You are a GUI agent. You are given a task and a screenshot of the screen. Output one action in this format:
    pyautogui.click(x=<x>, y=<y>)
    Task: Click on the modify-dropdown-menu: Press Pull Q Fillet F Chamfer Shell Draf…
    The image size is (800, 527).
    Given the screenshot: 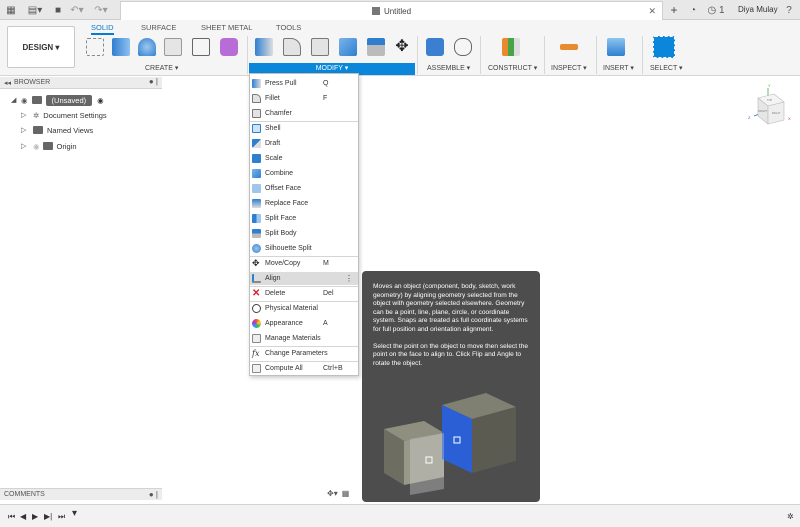 What is the action you would take?
    pyautogui.click(x=304, y=224)
    